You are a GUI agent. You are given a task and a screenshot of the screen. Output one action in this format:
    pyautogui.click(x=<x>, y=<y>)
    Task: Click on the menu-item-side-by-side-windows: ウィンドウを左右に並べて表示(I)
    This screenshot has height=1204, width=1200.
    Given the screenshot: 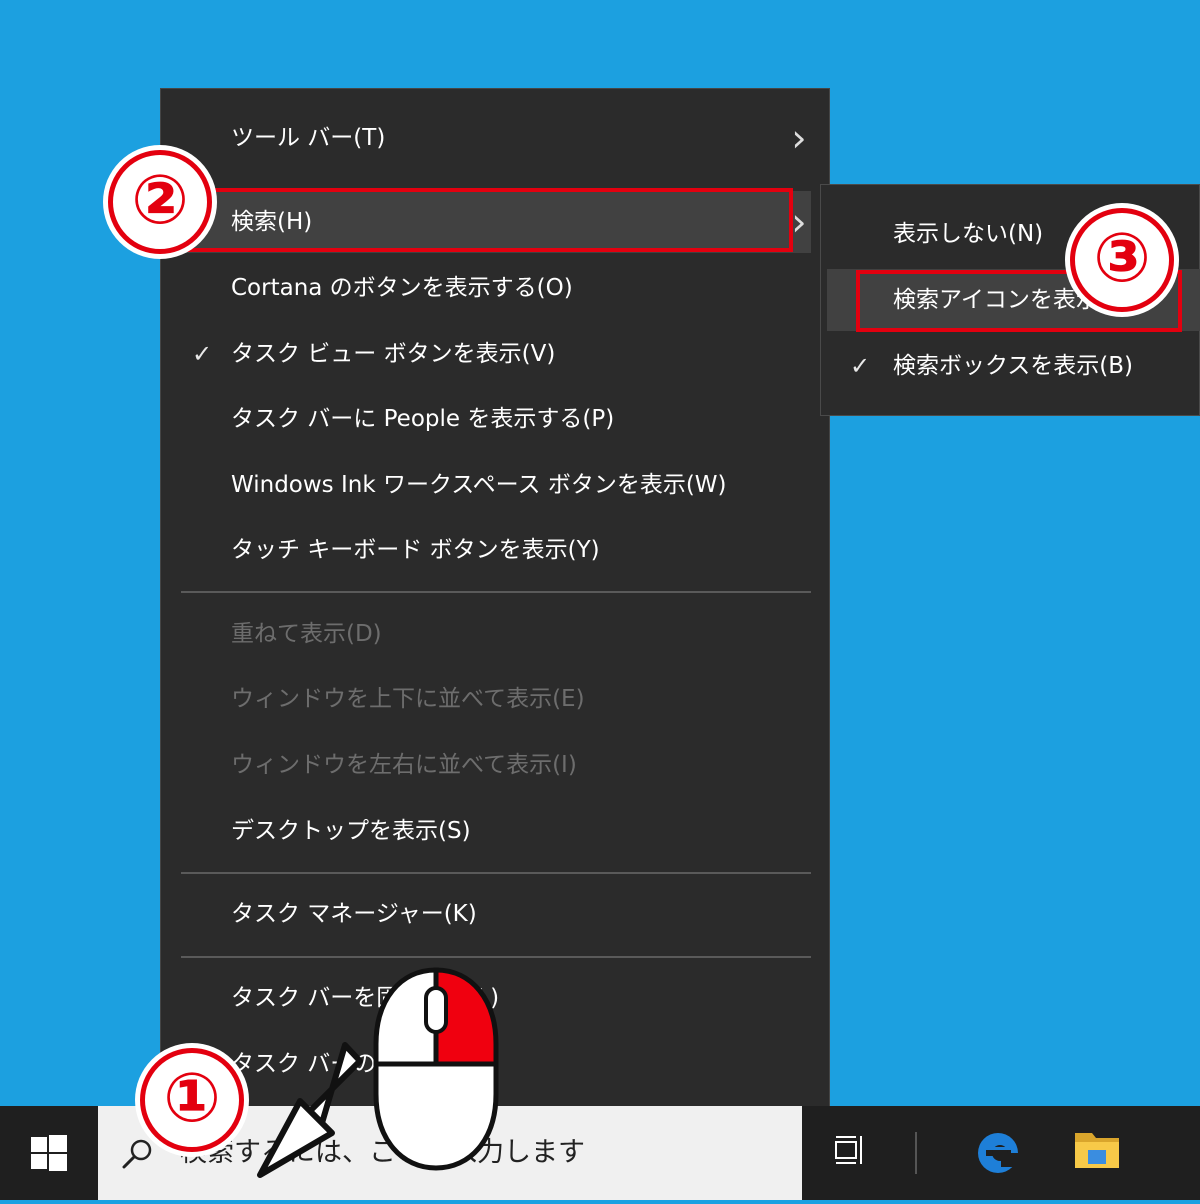 What is the action you would take?
    pyautogui.click(x=496, y=765)
    